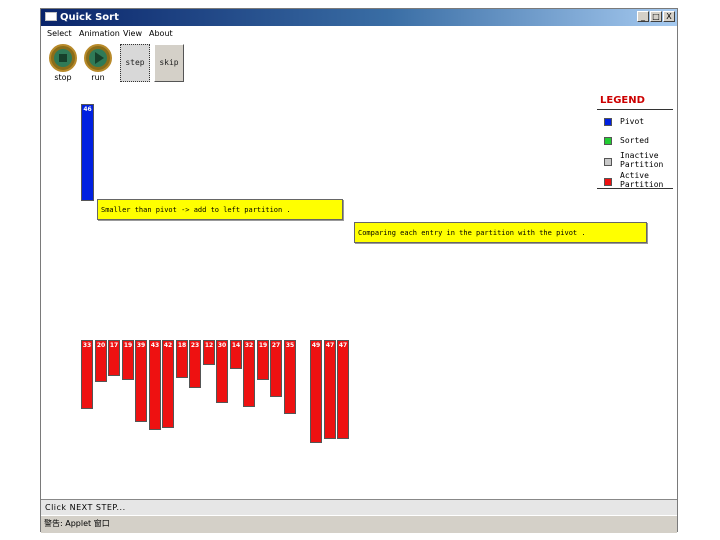  What do you see at coordinates (236, 345) in the screenshot?
I see `array-bar-value: 14` at bounding box center [236, 345].